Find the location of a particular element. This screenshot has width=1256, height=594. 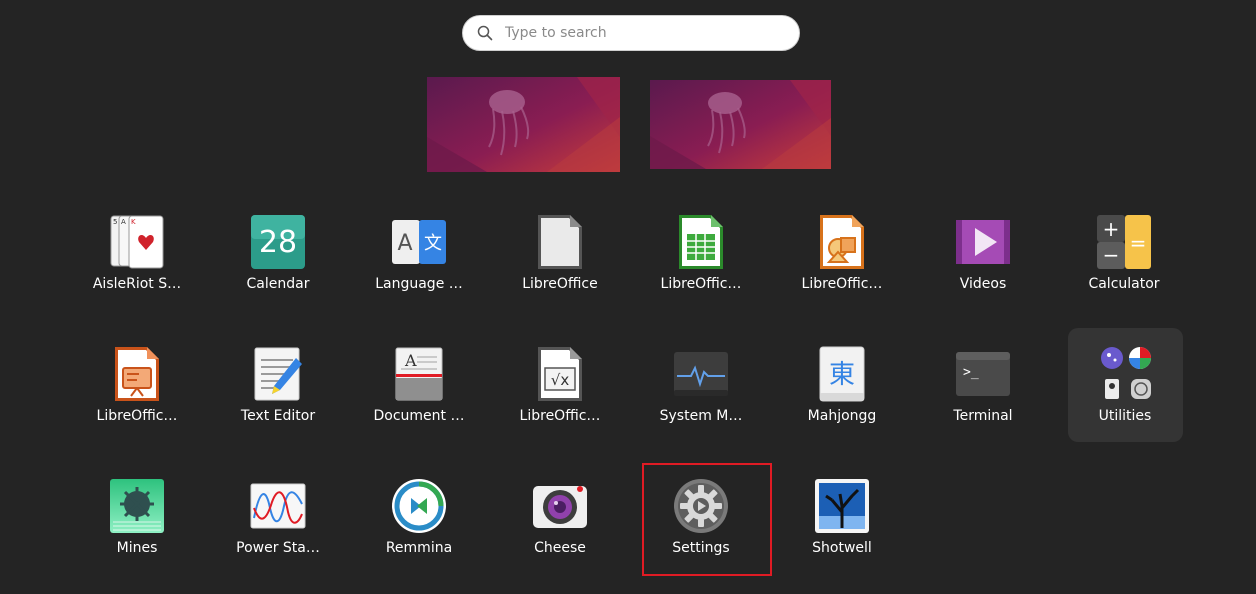

svg-text: K is located at coordinates (133, 222).